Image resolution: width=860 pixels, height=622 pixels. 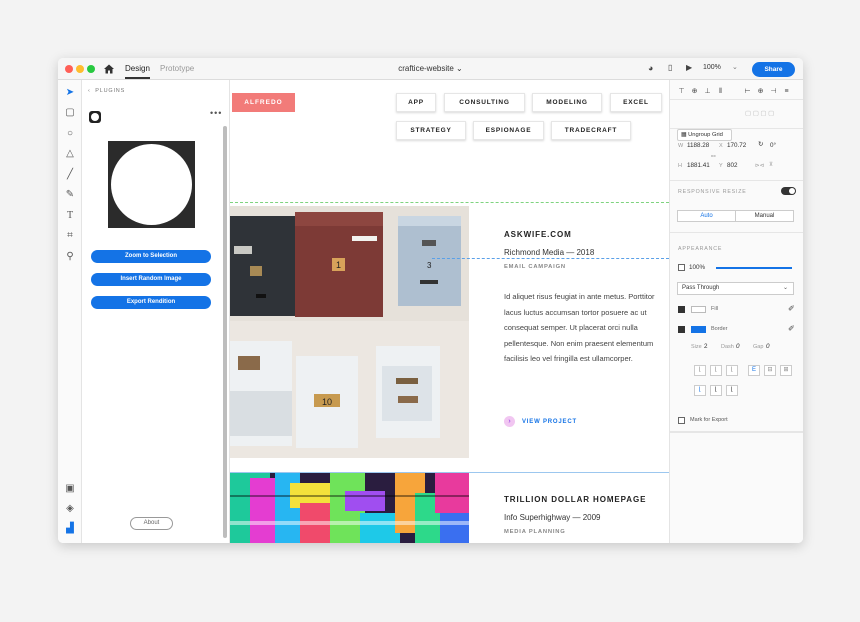 I want to click on gap-field: 0, so click(x=768, y=346).